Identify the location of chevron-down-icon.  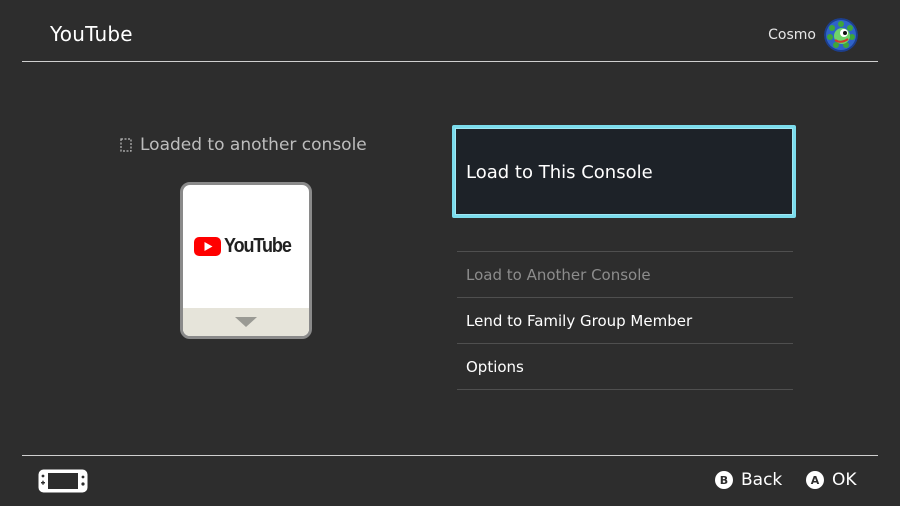
(246, 322).